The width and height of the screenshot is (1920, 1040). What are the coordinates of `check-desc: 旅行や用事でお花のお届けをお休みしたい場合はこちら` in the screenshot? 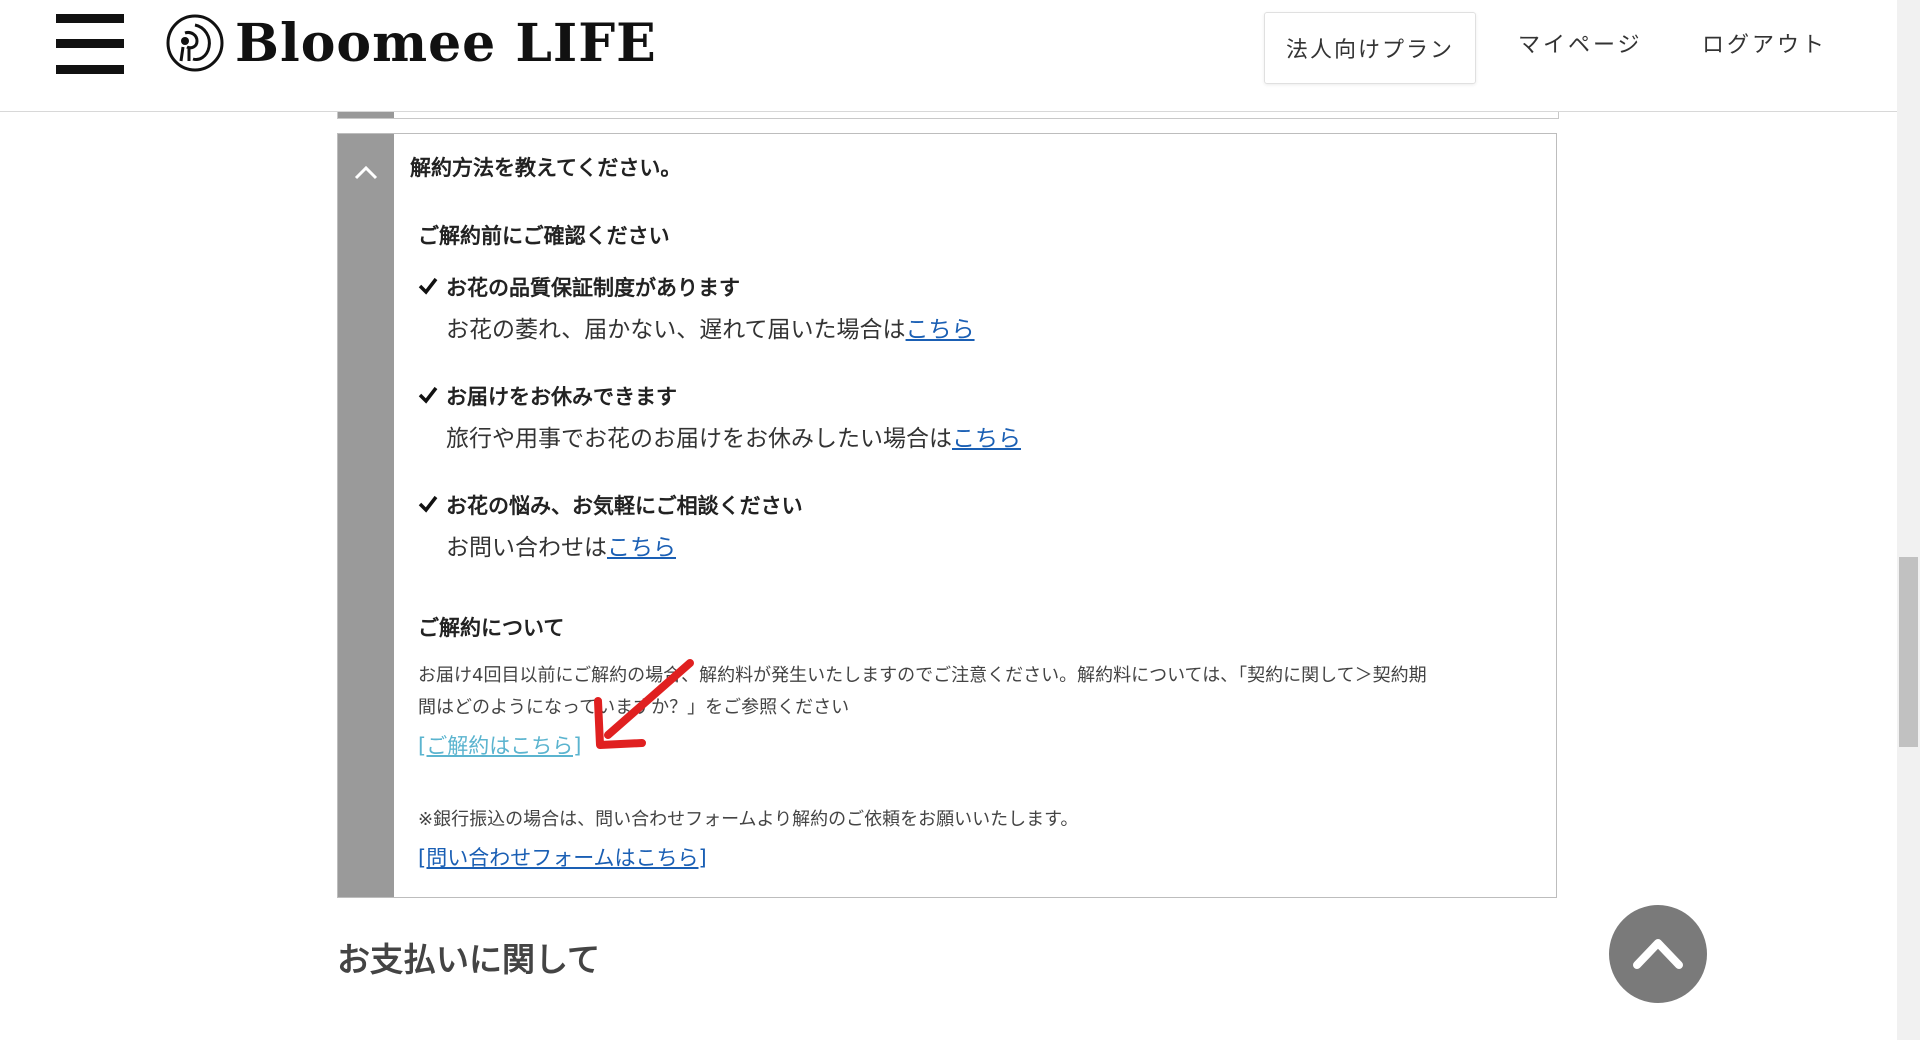 It's located at (733, 436).